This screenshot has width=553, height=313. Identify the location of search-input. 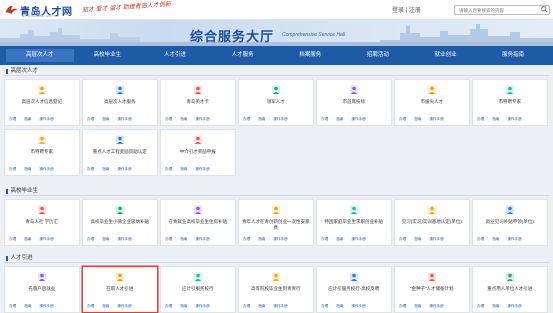
(502, 10).